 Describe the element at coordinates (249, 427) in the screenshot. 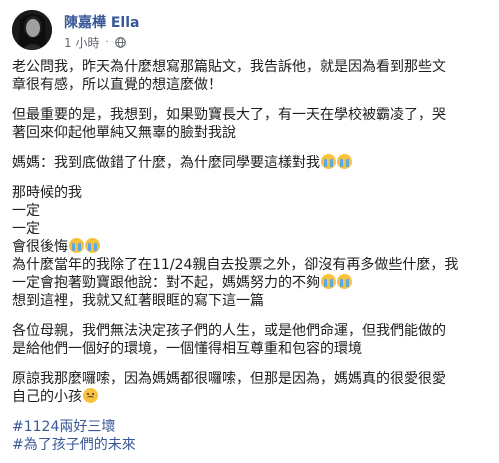

I see `hashtag-link: #1124兩好三壞` at that location.